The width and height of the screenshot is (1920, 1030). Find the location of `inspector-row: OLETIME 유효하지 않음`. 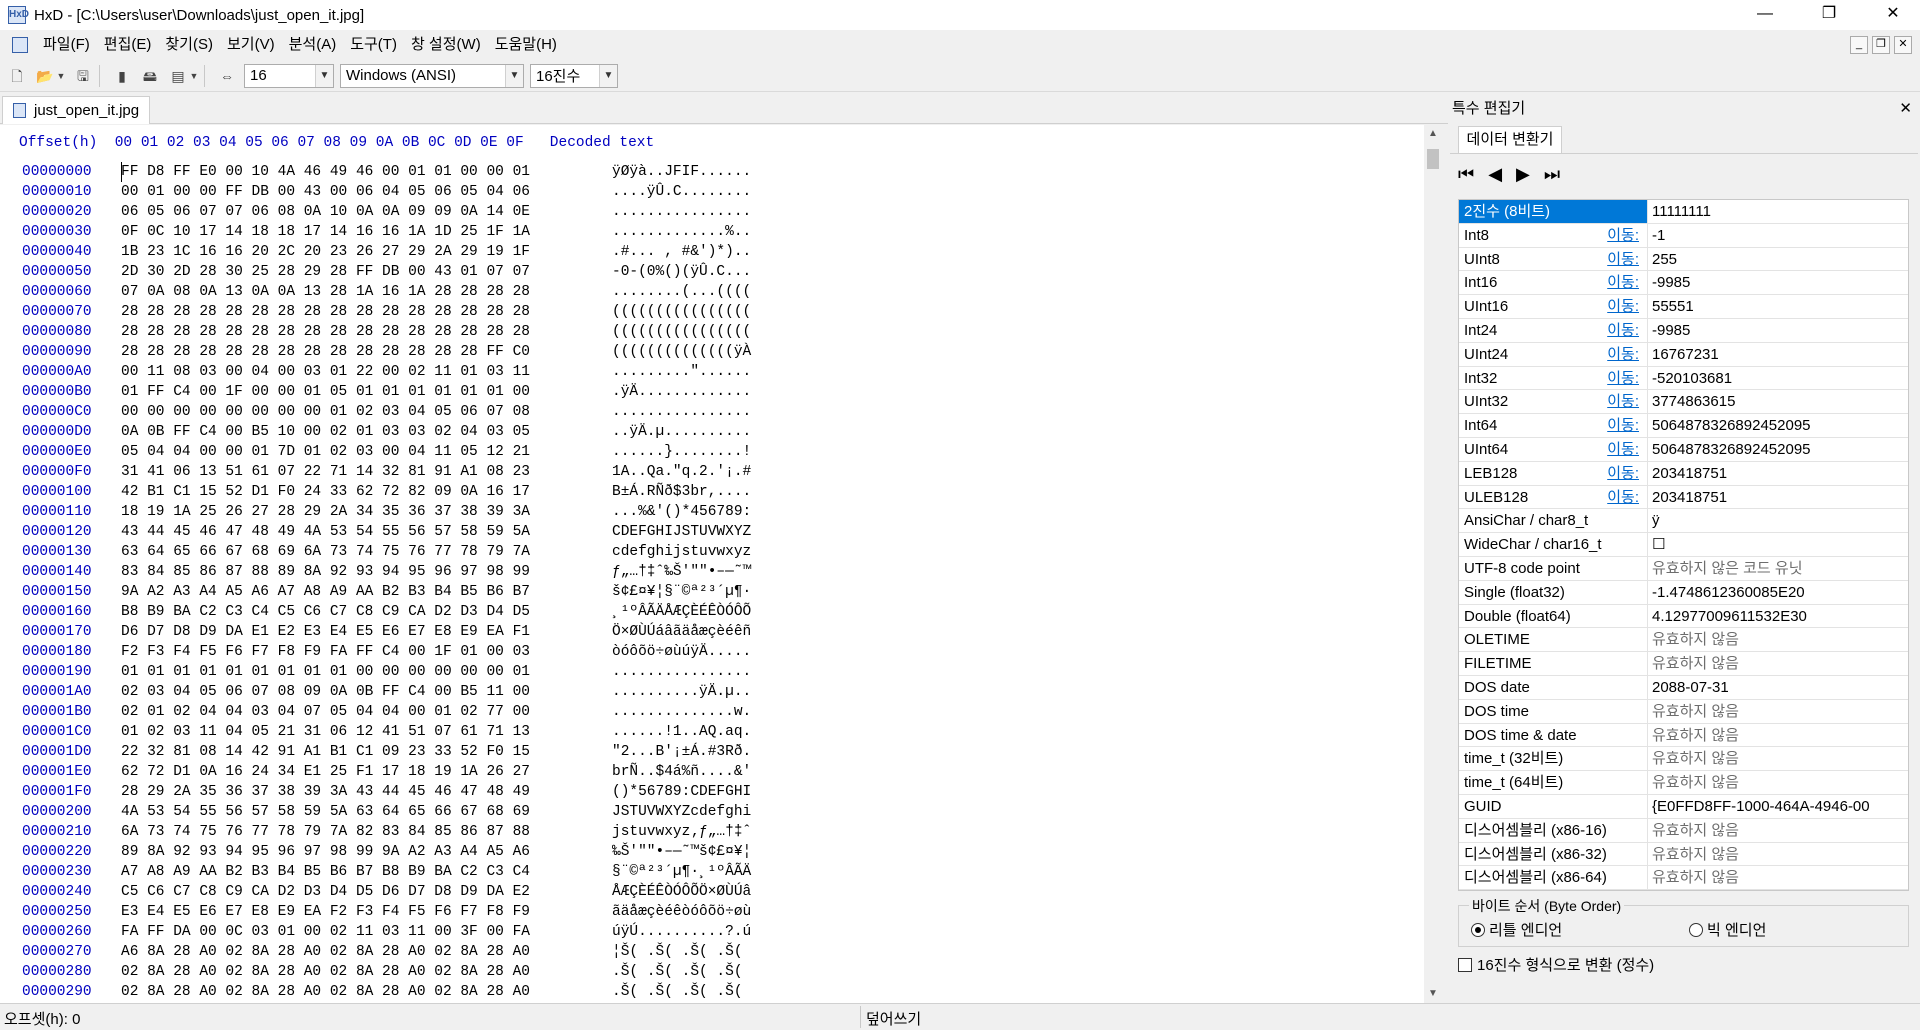

inspector-row: OLETIME 유효하지 않음 is located at coordinates (1683, 640).